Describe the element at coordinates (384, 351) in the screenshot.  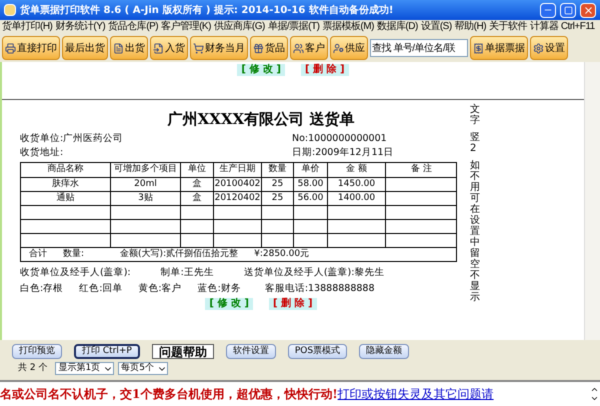
I see `action-button: 隐藏金额` at that location.